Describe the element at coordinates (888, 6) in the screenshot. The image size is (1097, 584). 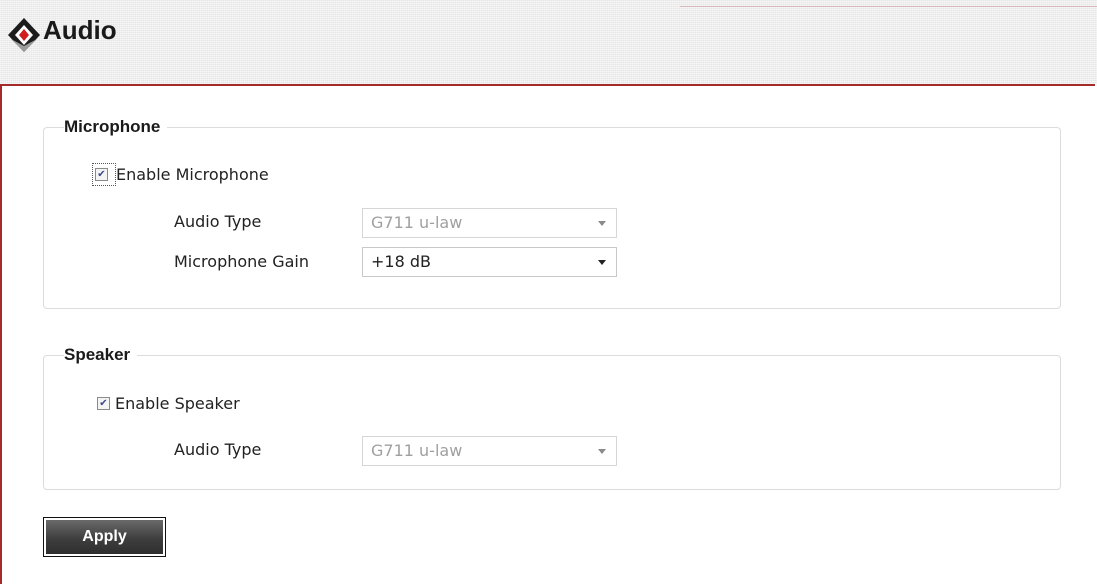
I see `header-divider` at that location.